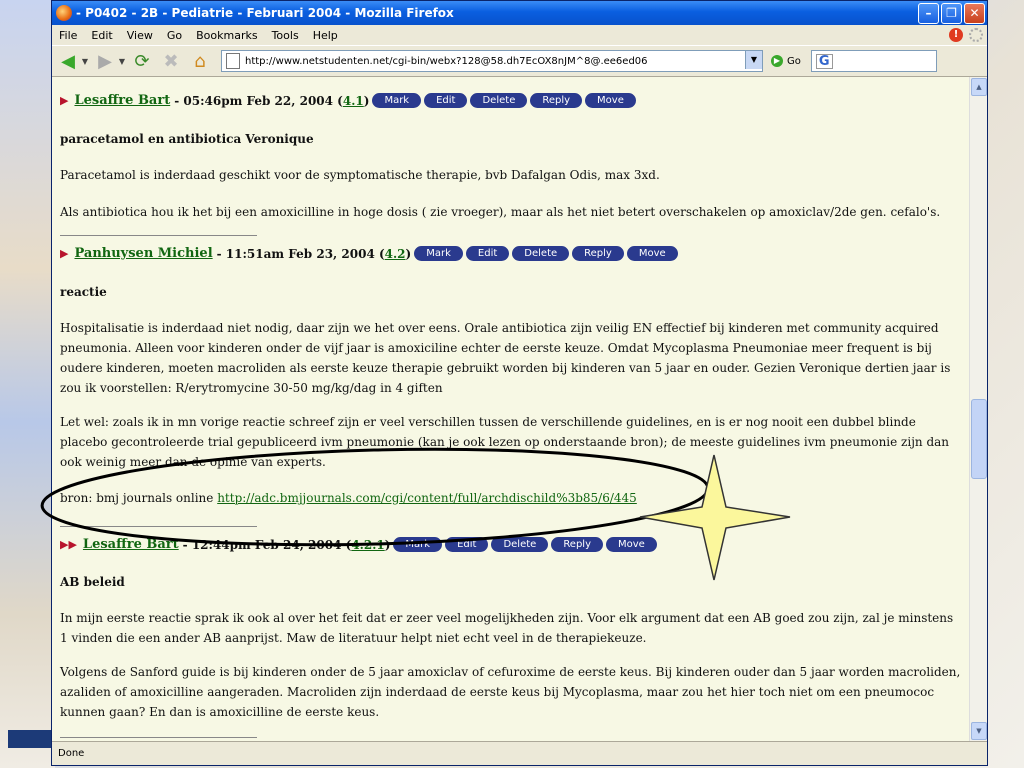 The width and height of the screenshot is (1024, 768). I want to click on post-ref-link: 4.2, so click(395, 254).